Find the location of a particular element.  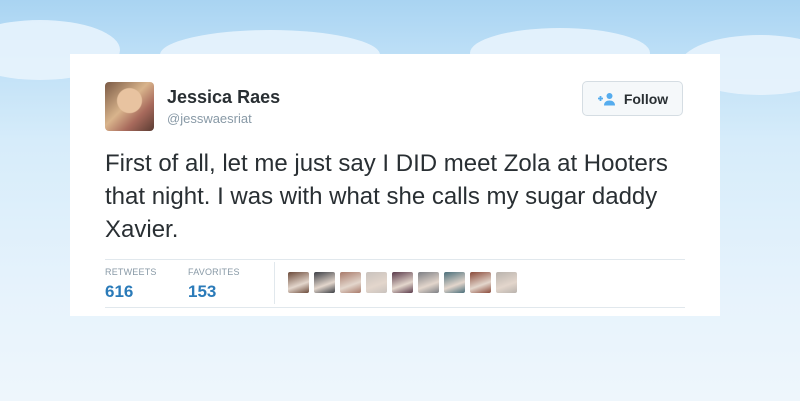

follow-label: Follow is located at coordinates (646, 98).